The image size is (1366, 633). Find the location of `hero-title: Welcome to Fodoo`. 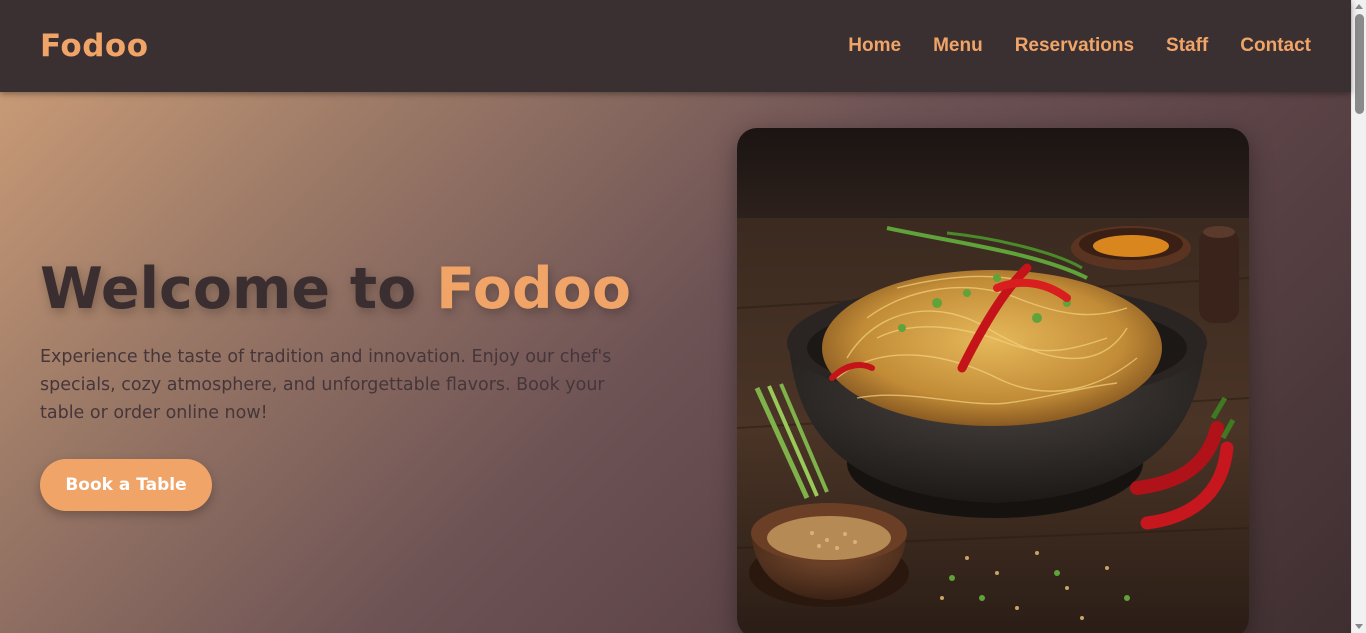

hero-title: Welcome to Fodoo is located at coordinates (340, 289).